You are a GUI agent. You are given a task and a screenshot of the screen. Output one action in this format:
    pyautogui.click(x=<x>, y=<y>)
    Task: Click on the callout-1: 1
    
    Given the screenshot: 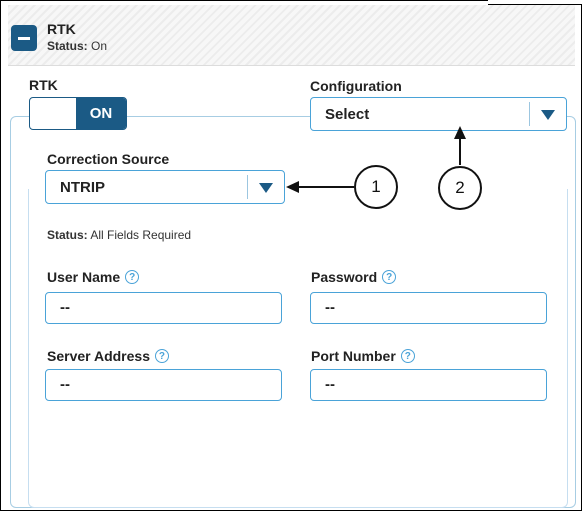 What is the action you would take?
    pyautogui.click(x=376, y=187)
    